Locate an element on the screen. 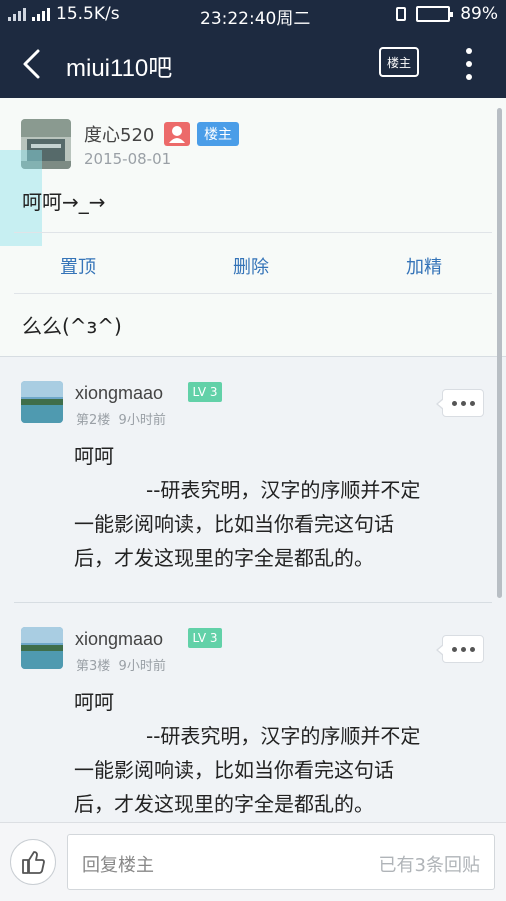  page-title: miui110吧 is located at coordinates (119, 68).